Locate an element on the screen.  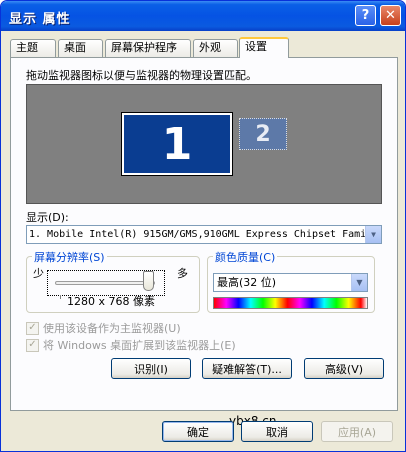
more-label: 多 is located at coordinates (182, 273).